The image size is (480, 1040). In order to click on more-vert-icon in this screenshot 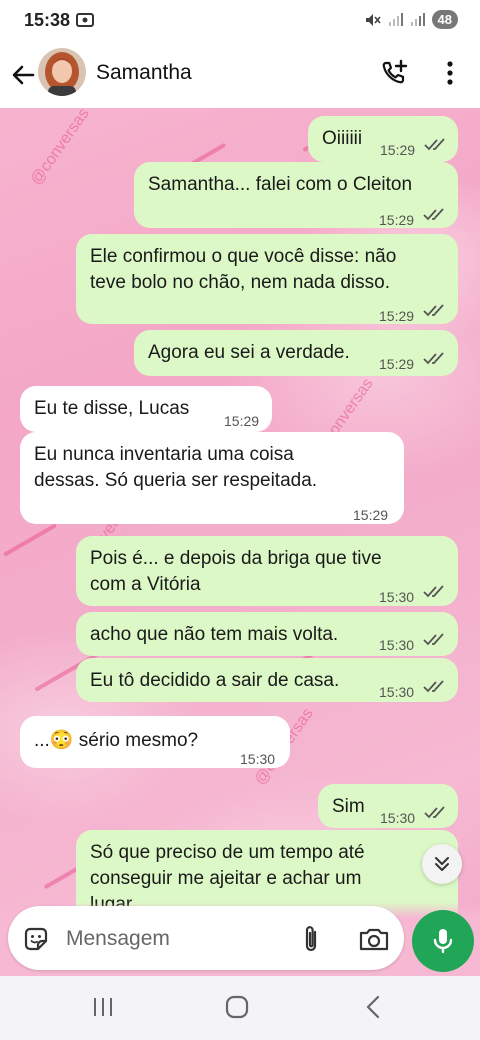, I will do `click(450, 73)`.